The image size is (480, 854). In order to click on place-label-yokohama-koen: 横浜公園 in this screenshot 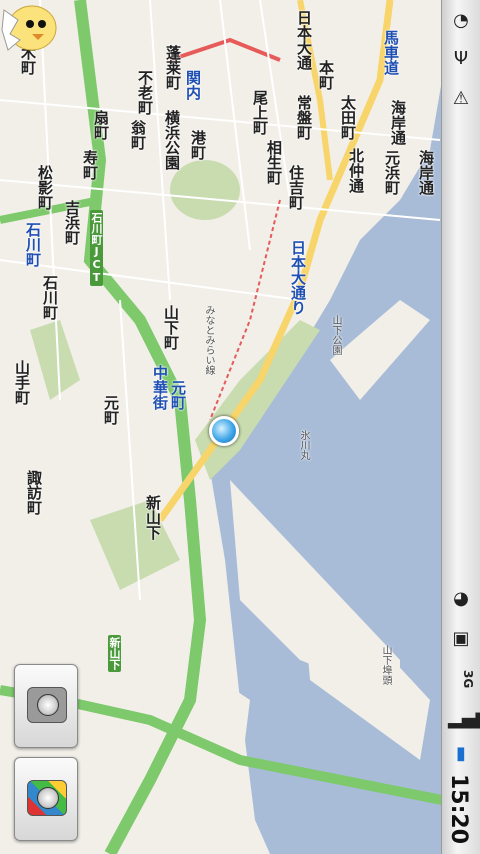, I will do `click(172, 140)`.